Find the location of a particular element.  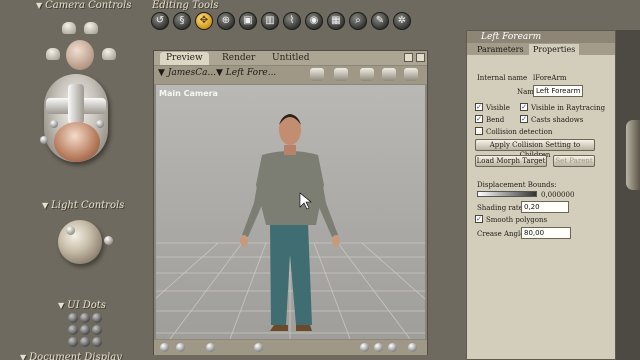

tracking-mode-icon is located at coordinates (210, 347).